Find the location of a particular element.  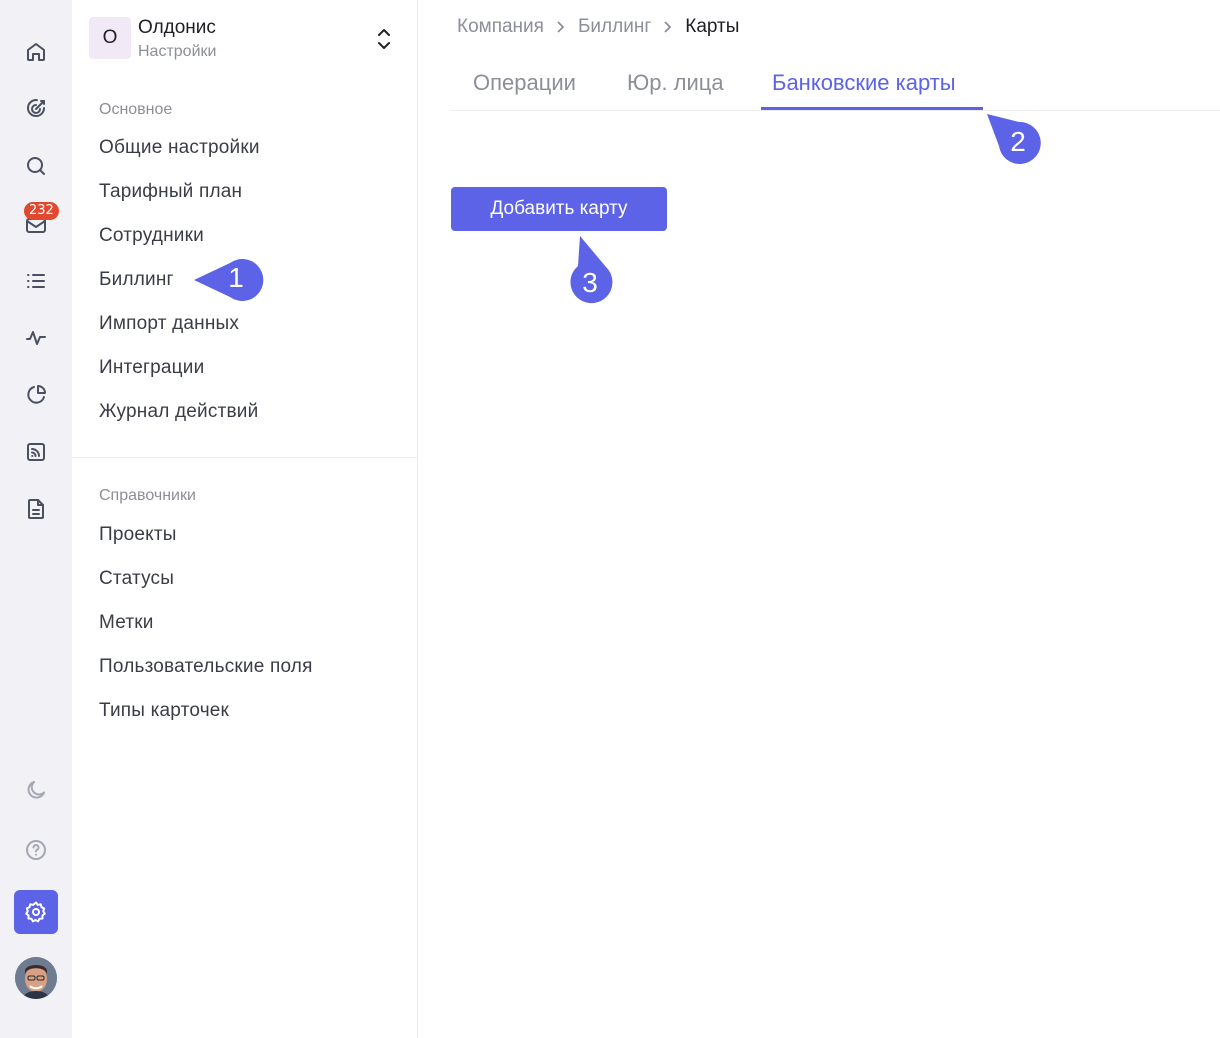

section-title-references: Справочники is located at coordinates (147, 495).